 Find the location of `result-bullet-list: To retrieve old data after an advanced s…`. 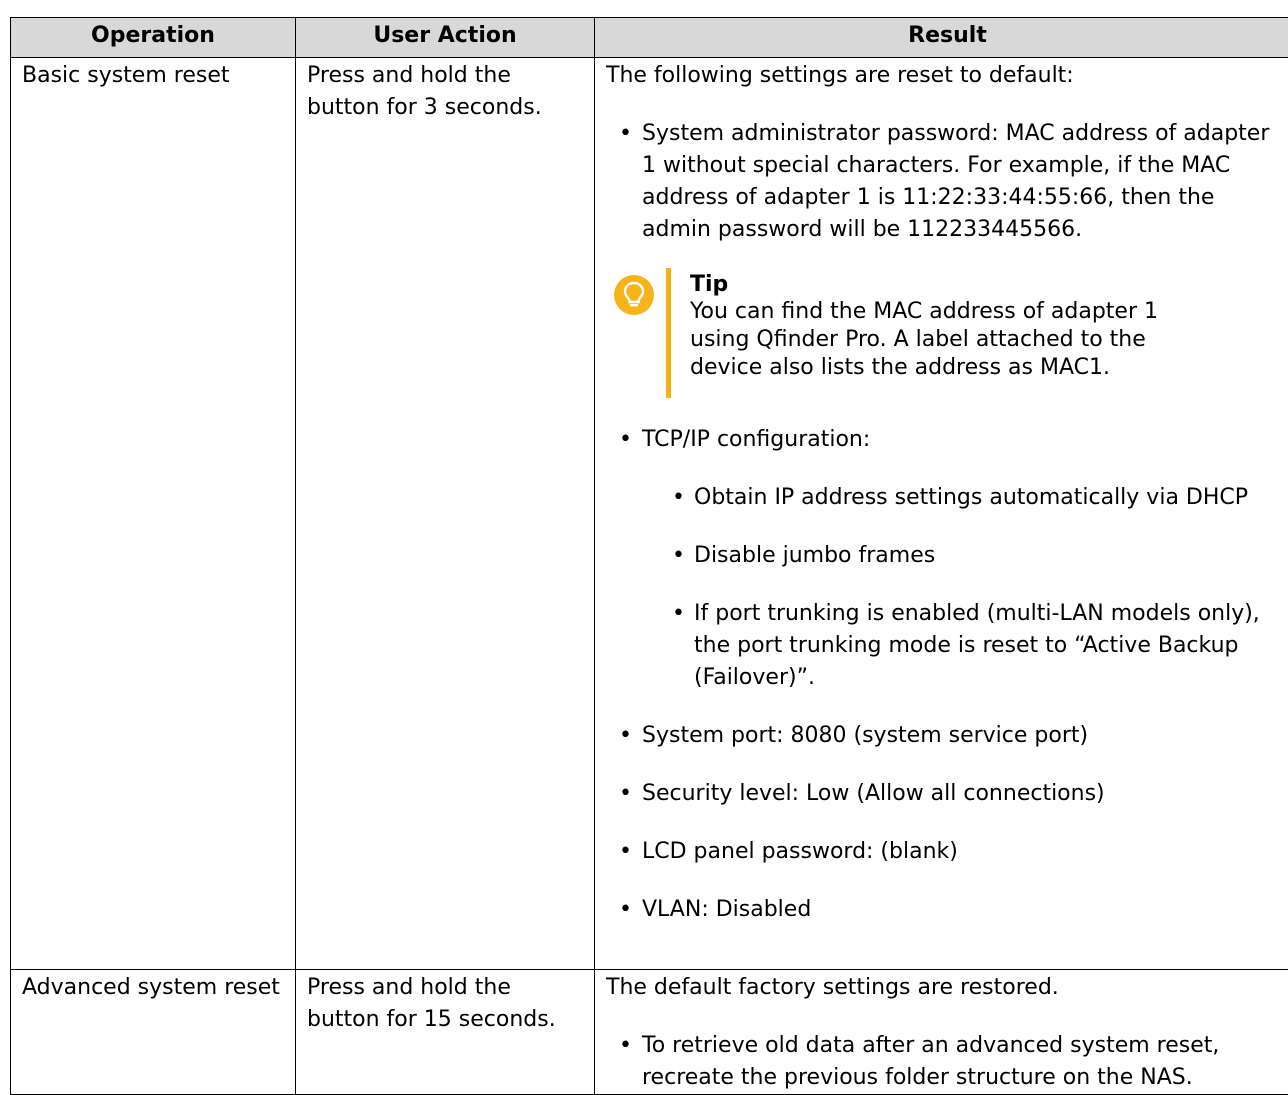

result-bullet-list: To retrieve old data after an advanced s… is located at coordinates (947, 1062).